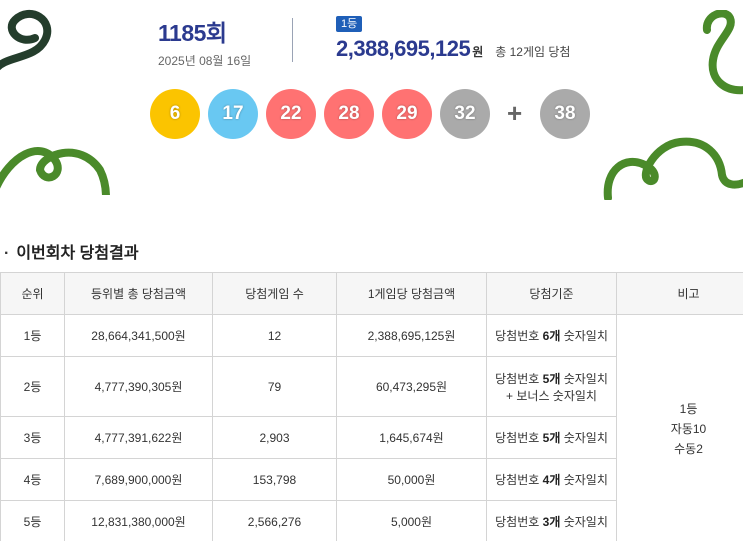  What do you see at coordinates (274, 335) in the screenshot?
I see `cell-games: 12` at bounding box center [274, 335].